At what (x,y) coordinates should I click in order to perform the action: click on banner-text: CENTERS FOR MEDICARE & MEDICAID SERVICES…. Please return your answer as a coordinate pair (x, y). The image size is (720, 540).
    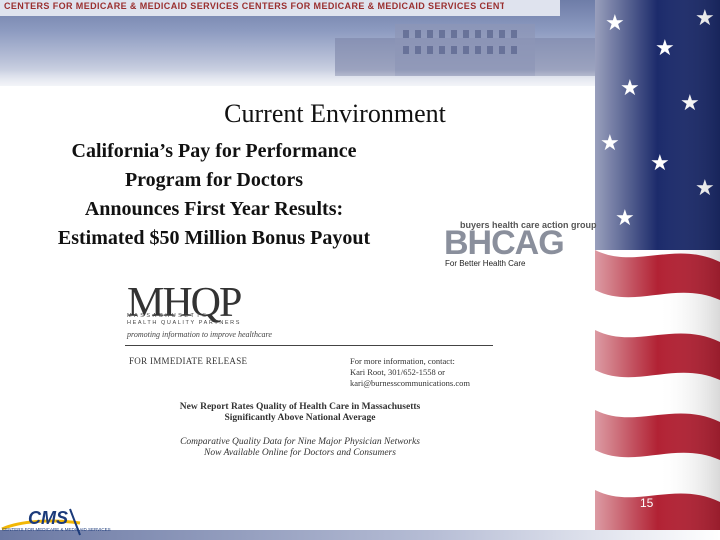
    Looking at the image, I should click on (254, 6).